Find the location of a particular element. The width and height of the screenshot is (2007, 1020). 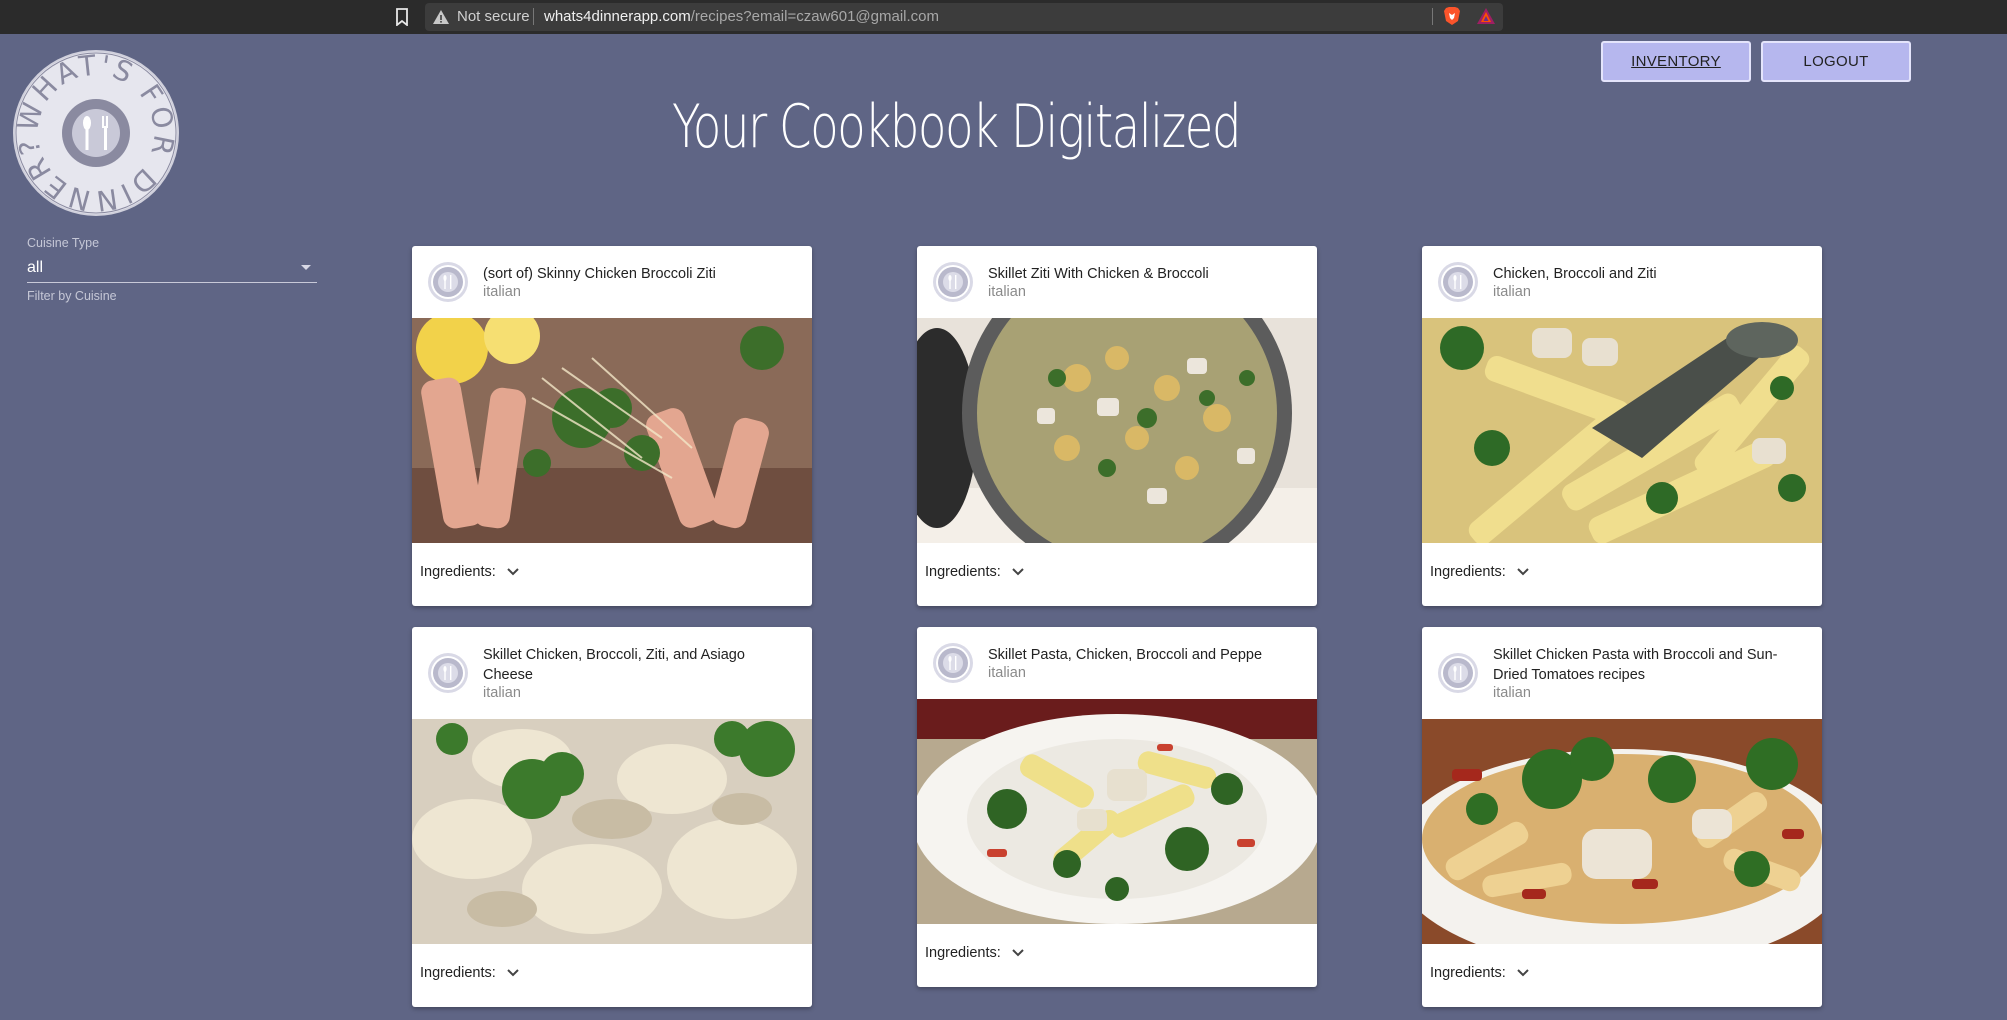

url-host: whats4dinnerapp.com is located at coordinates (617, 16).